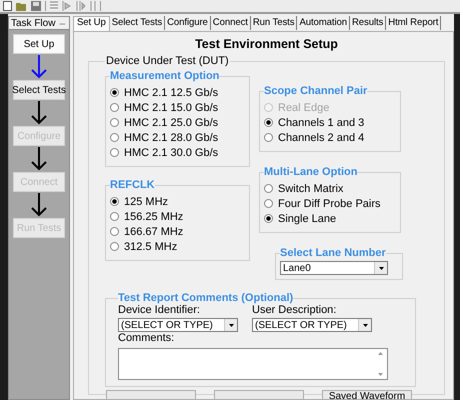  Describe the element at coordinates (62, 23) in the screenshot. I see `minimize-button: _` at that location.